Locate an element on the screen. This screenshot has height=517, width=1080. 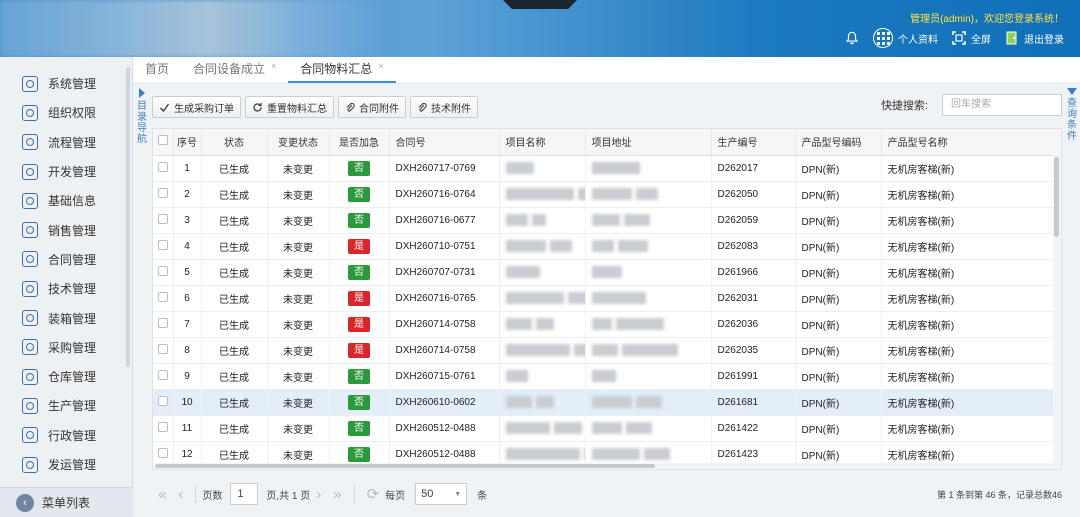
contract-number-cell: DXH260707-0731 is located at coordinates (444, 272).